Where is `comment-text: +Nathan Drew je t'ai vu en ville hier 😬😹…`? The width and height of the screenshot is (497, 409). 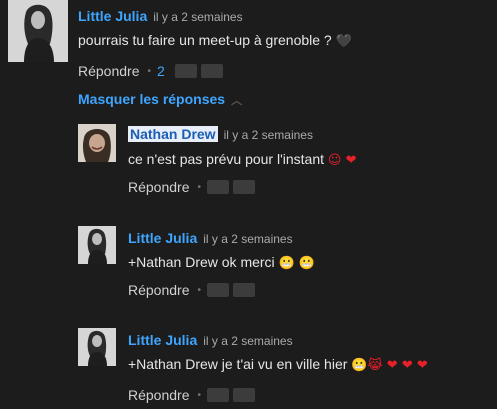 comment-text: +Nathan Drew je t'ai vu en ville hier 😬😹… is located at coordinates (278, 364).